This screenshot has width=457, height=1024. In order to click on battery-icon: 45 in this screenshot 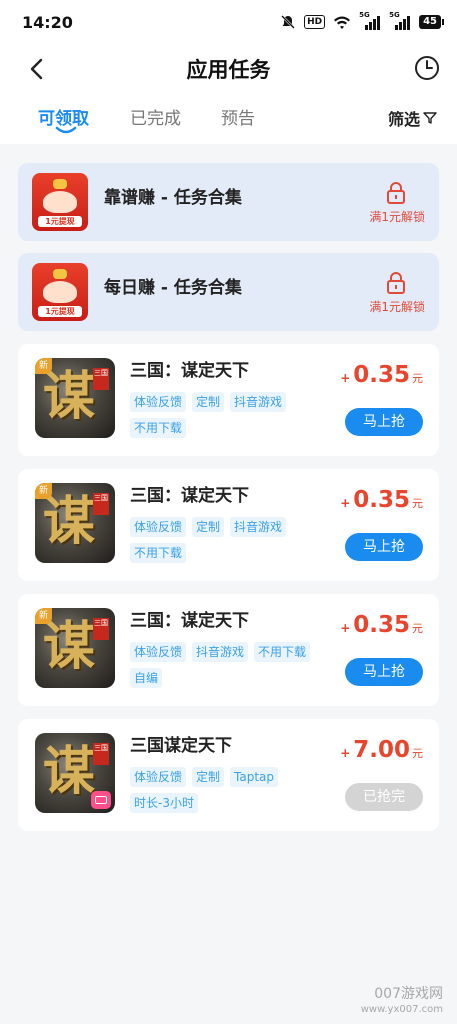, I will do `click(431, 22)`.